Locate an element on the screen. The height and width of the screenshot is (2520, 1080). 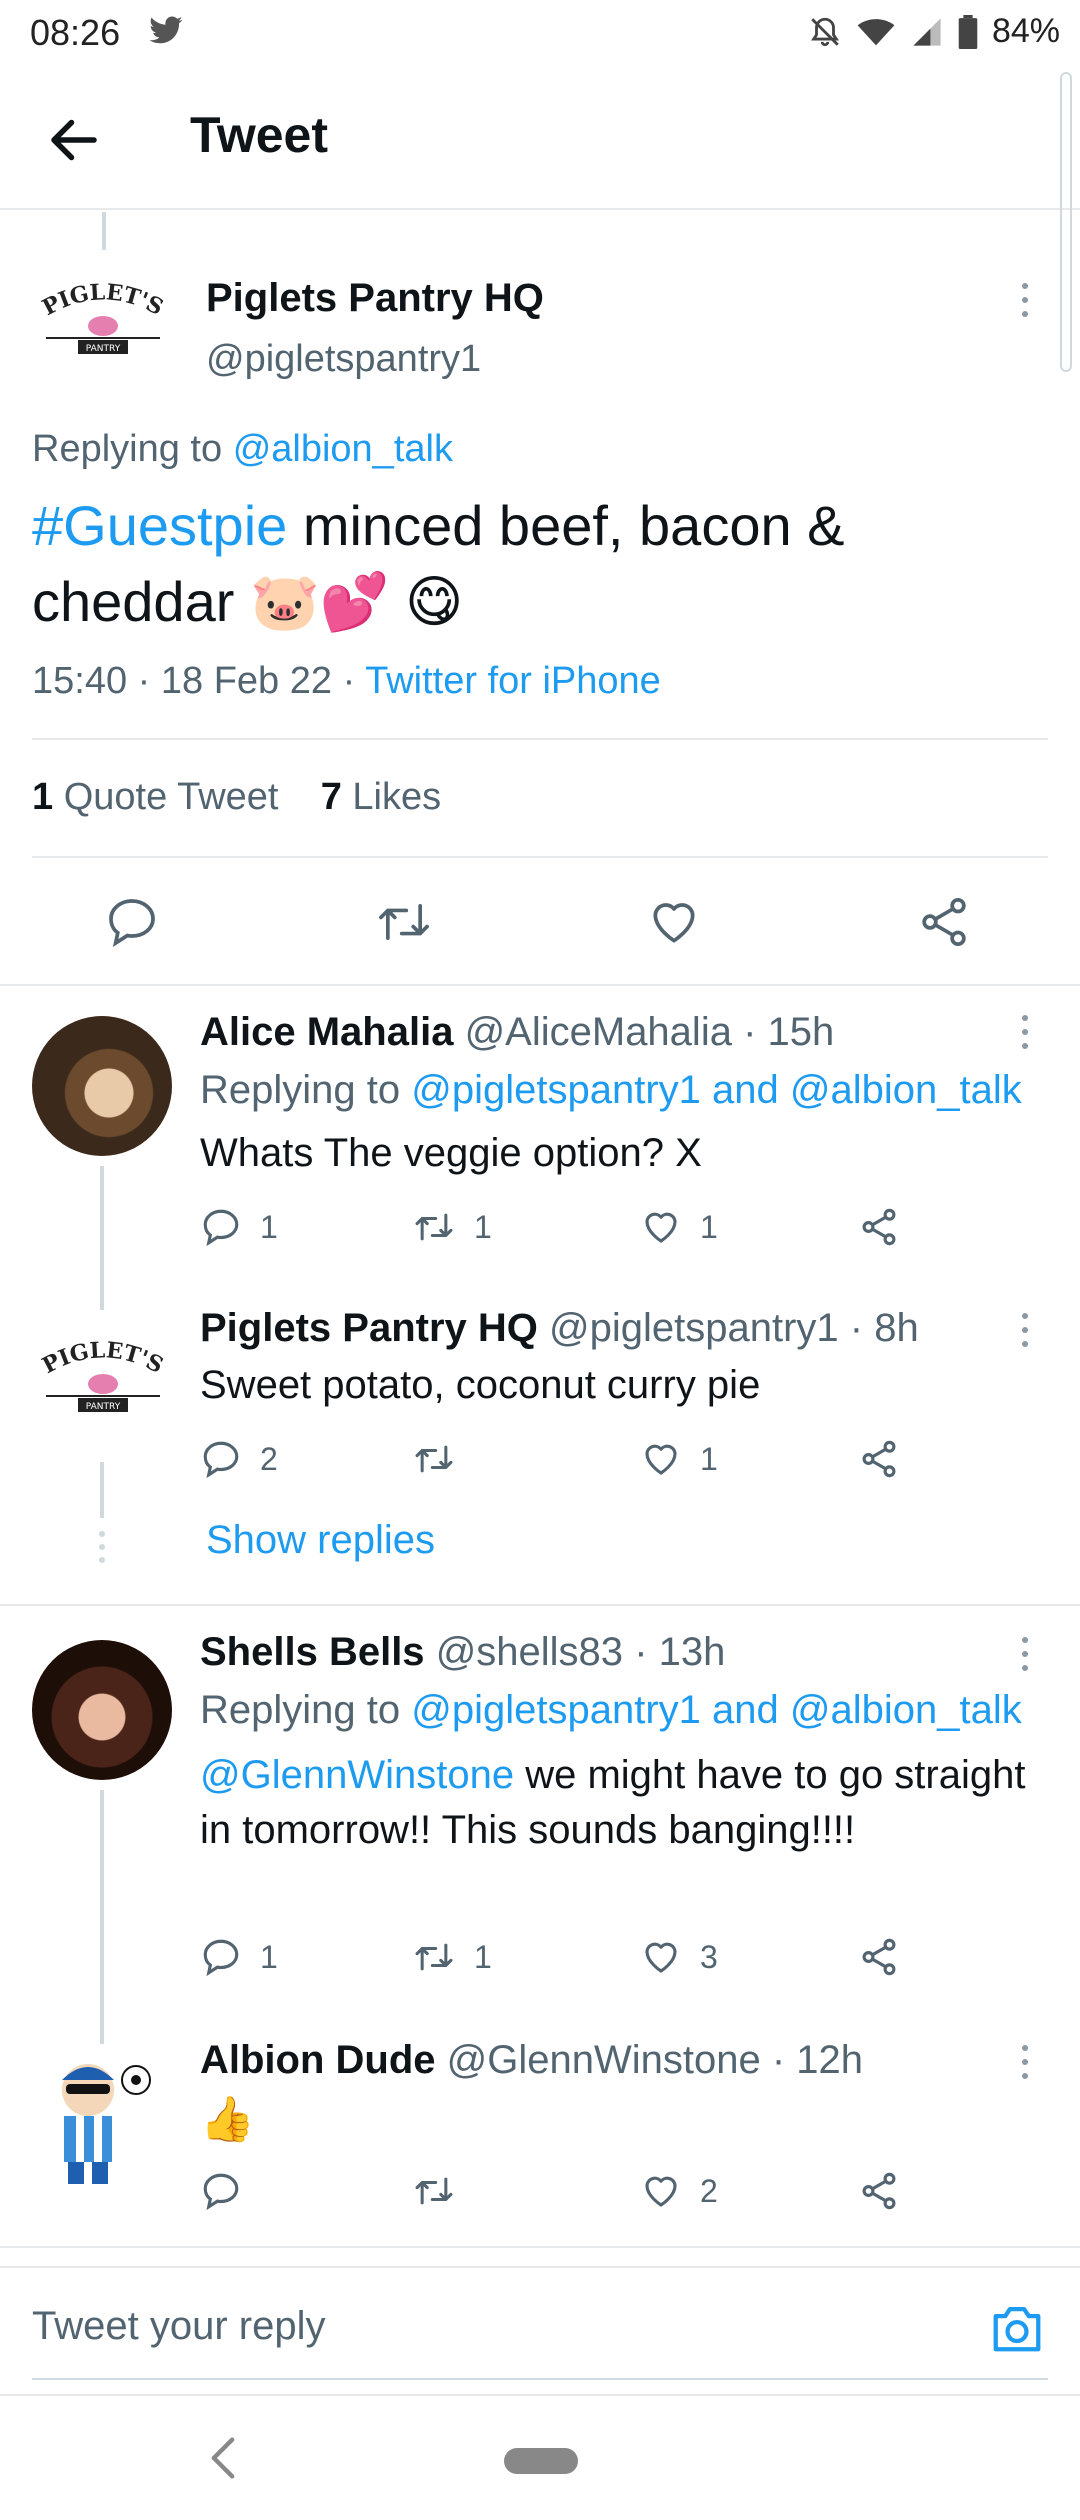
more-replies-dots-icon is located at coordinates (102, 1547).